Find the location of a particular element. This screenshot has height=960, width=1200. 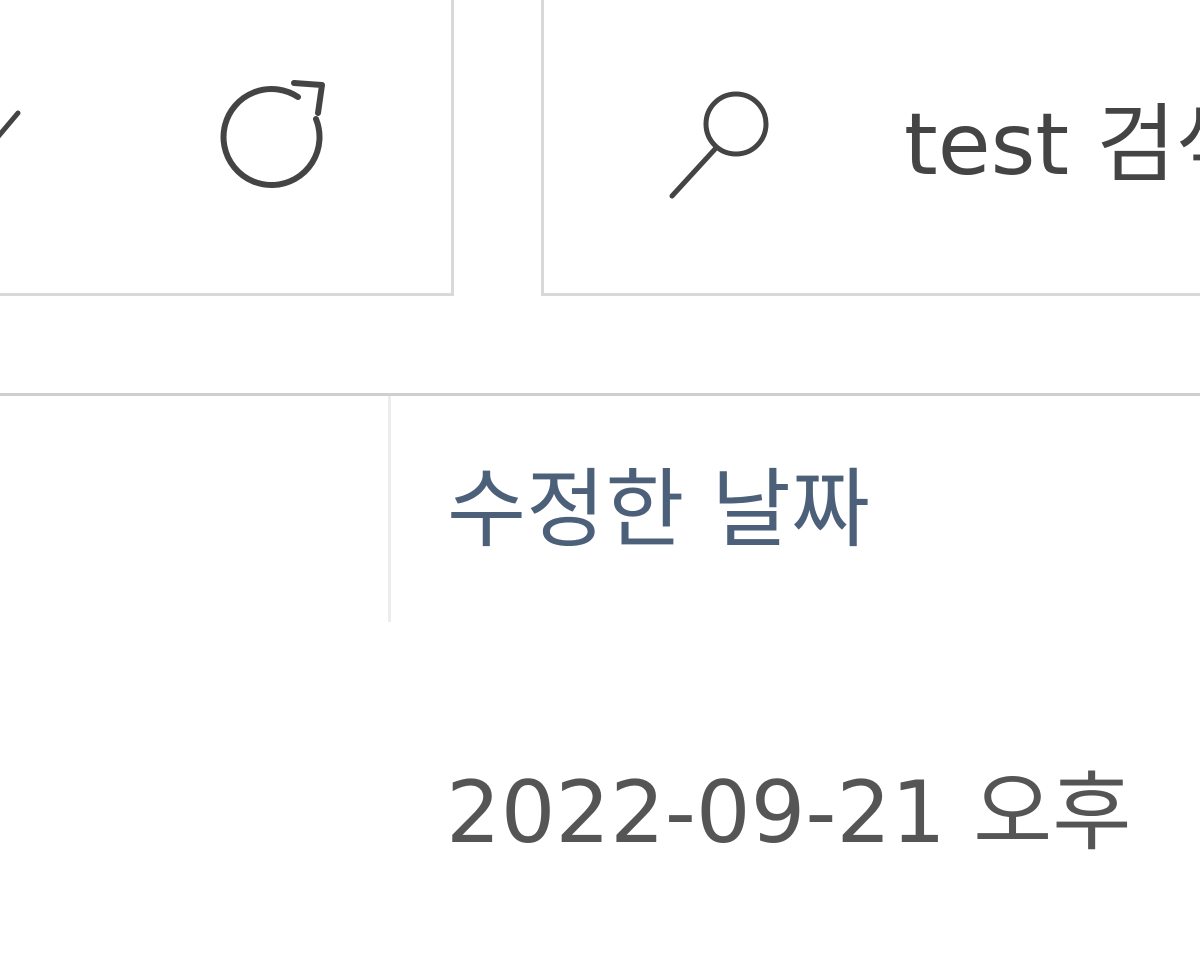

search-input is located at coordinates (1052, 145).